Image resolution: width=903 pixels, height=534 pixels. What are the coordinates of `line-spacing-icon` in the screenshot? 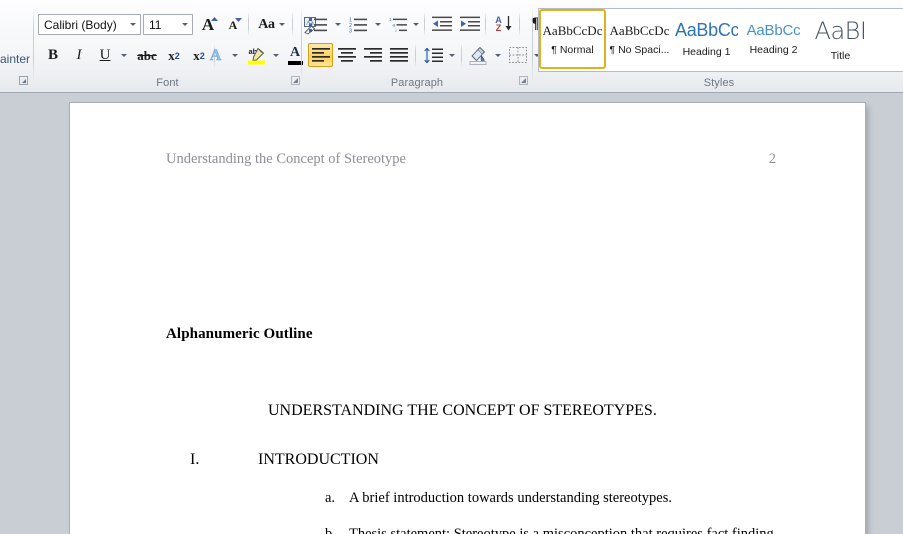 It's located at (433, 55).